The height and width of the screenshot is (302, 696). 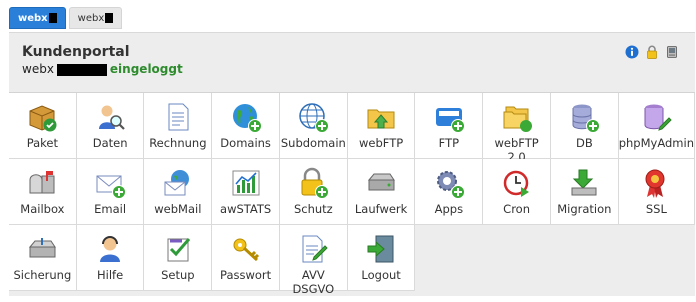 I want to click on tile-ssl: SSL, so click(x=656, y=192).